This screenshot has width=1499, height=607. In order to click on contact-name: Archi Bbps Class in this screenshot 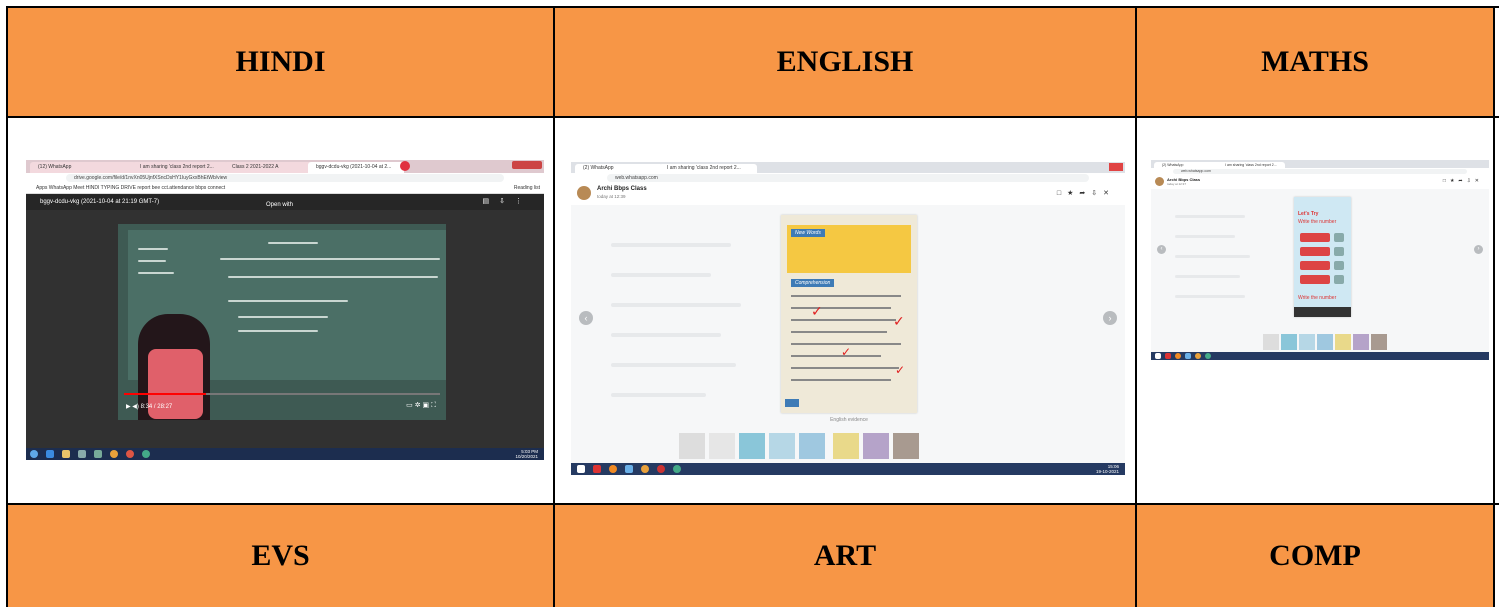, I will do `click(622, 189)`.